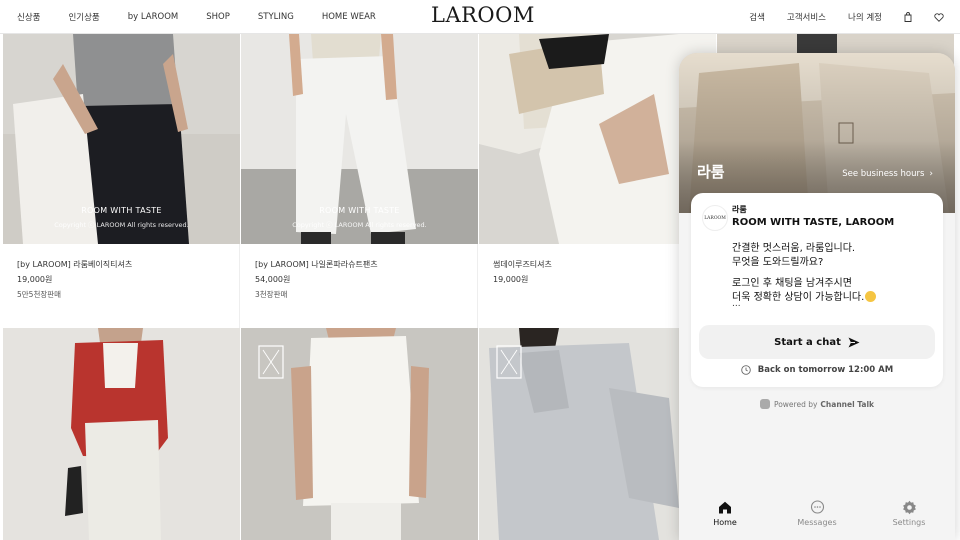 This screenshot has width=960, height=540. I want to click on product-name: 썸데이루즈티셔츠, so click(522, 264).